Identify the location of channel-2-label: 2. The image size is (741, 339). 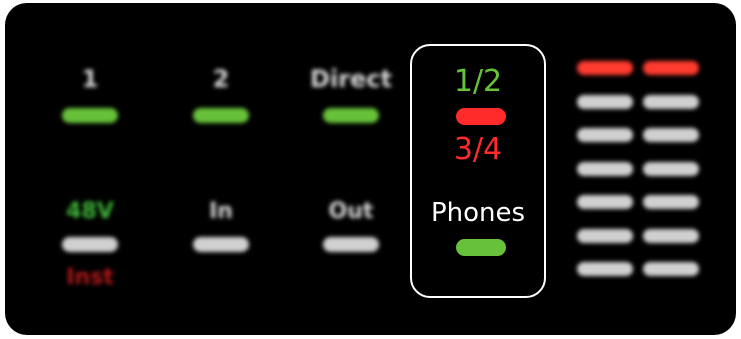
(221, 79).